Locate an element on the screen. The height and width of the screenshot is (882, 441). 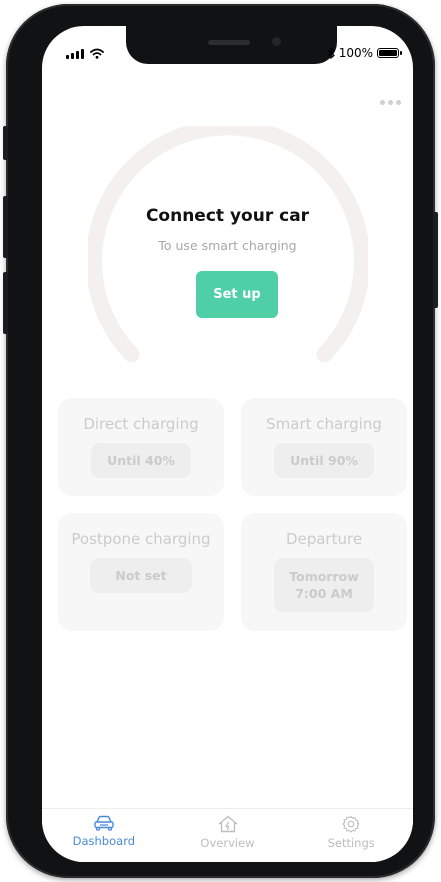
smart-charging-card: Smart charging Until 90% is located at coordinates (324, 447).